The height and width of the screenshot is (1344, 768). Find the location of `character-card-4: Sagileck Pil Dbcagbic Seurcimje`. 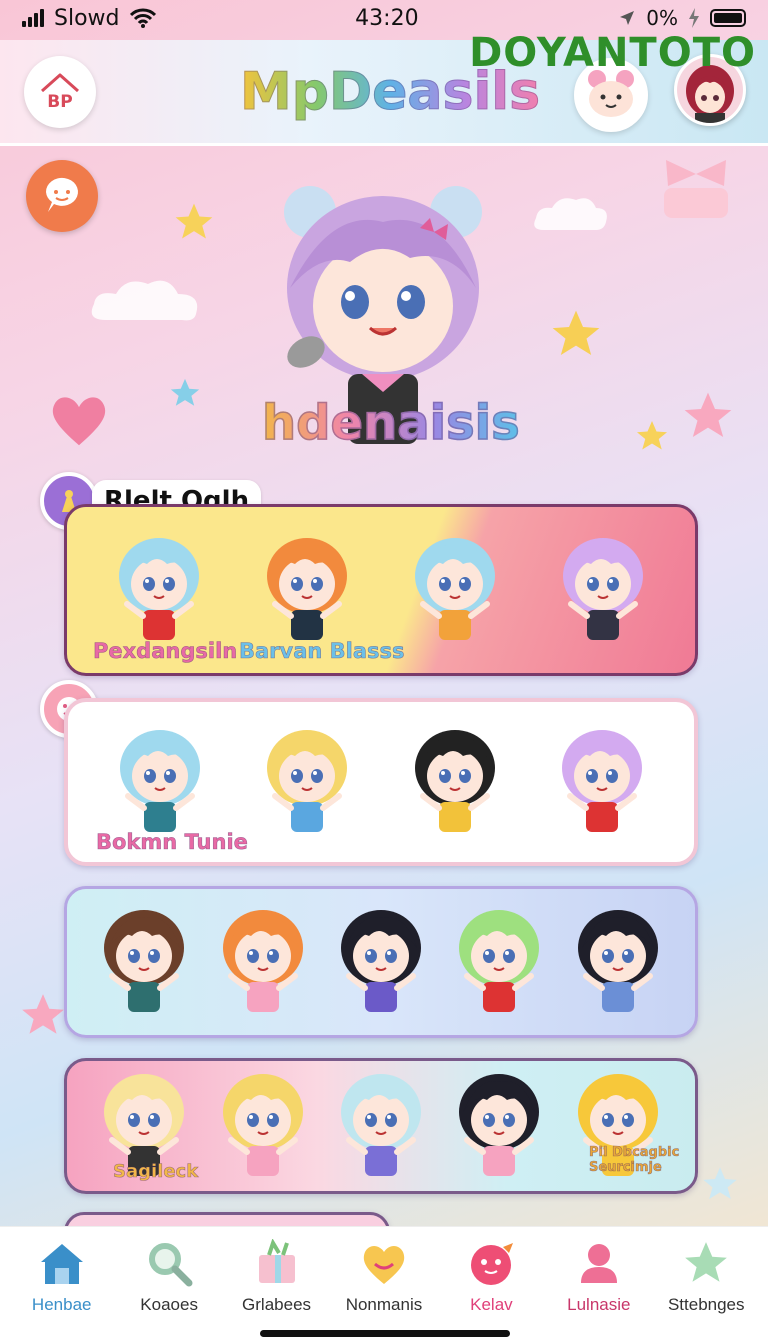

character-card-4: Sagileck Pil Dbcagbic Seurcimje is located at coordinates (381, 1126).